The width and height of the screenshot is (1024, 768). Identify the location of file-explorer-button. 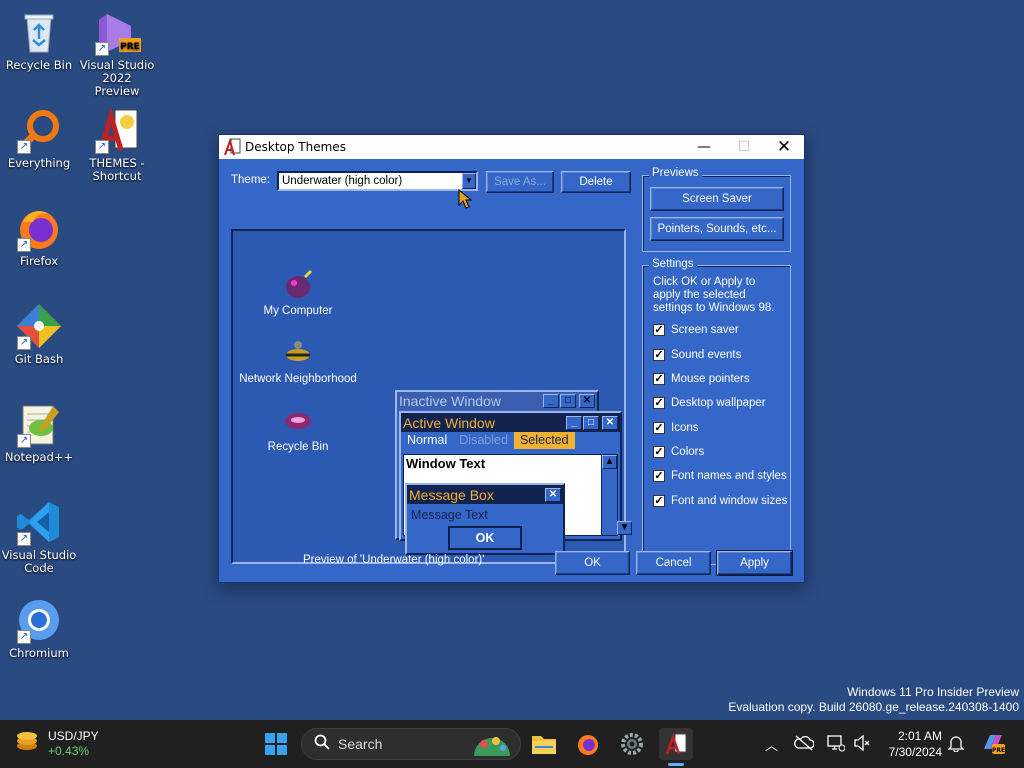
(544, 744).